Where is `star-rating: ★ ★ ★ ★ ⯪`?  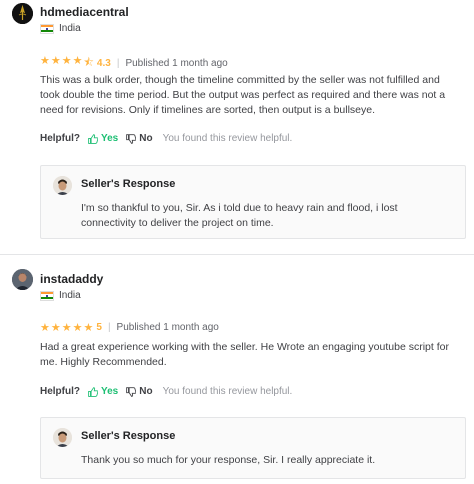 star-rating: ★ ★ ★ ★ ⯪ is located at coordinates (67, 63).